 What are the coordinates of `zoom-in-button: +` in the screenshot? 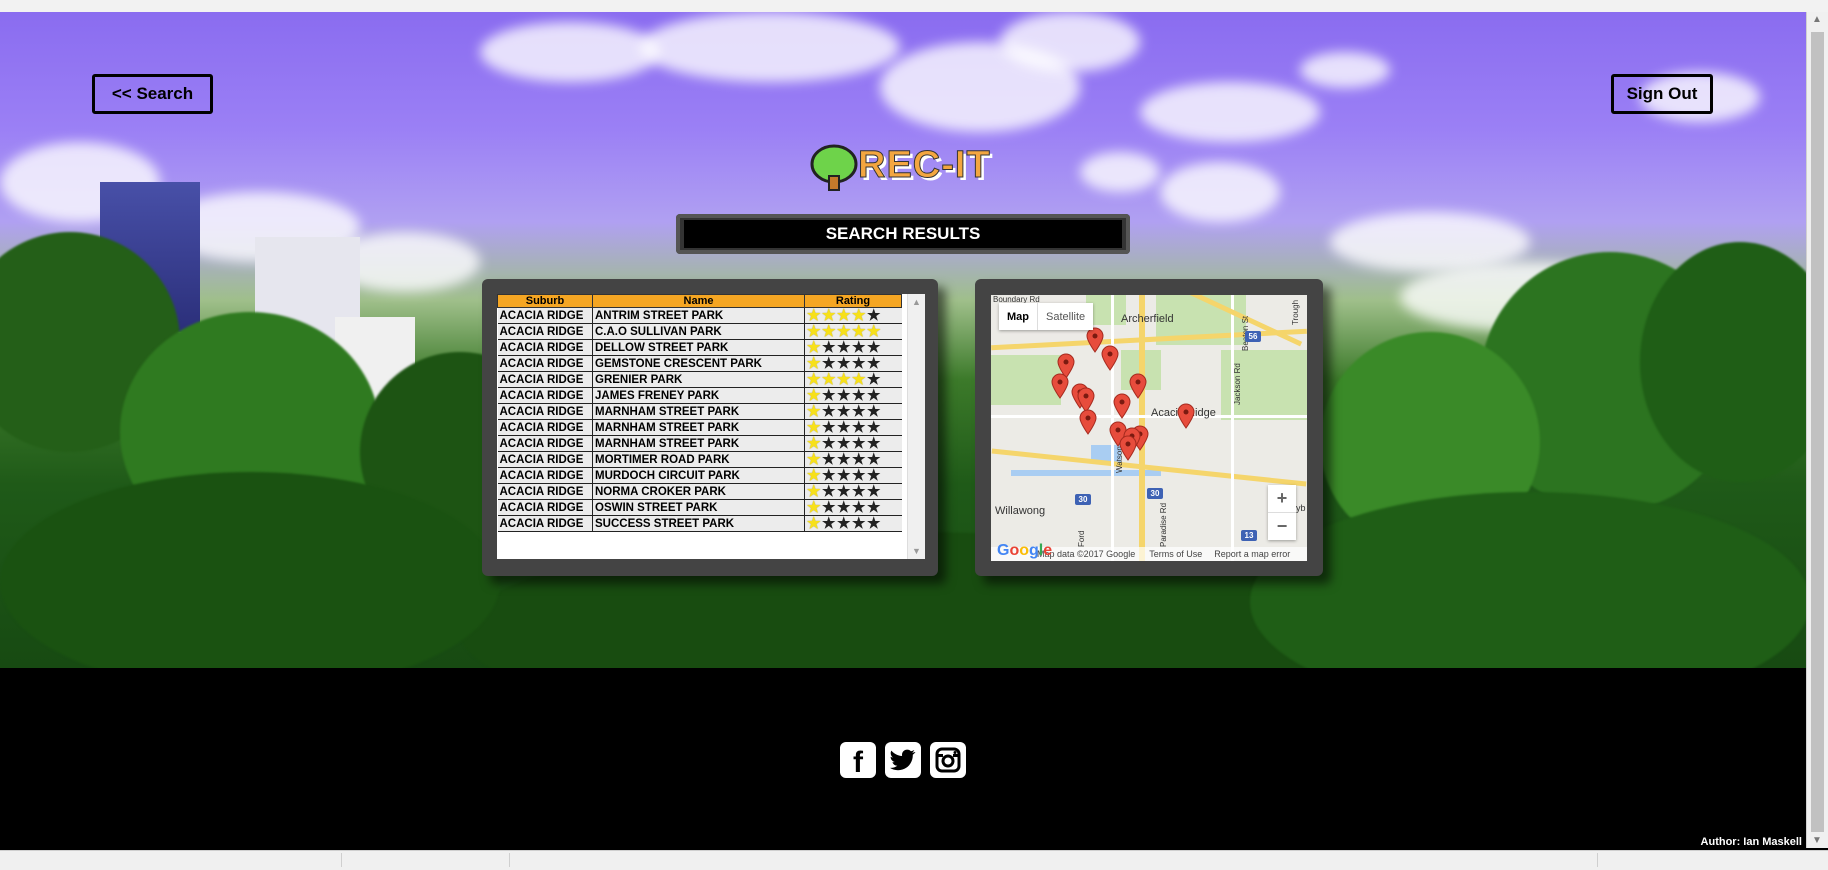 It's located at (1282, 499).